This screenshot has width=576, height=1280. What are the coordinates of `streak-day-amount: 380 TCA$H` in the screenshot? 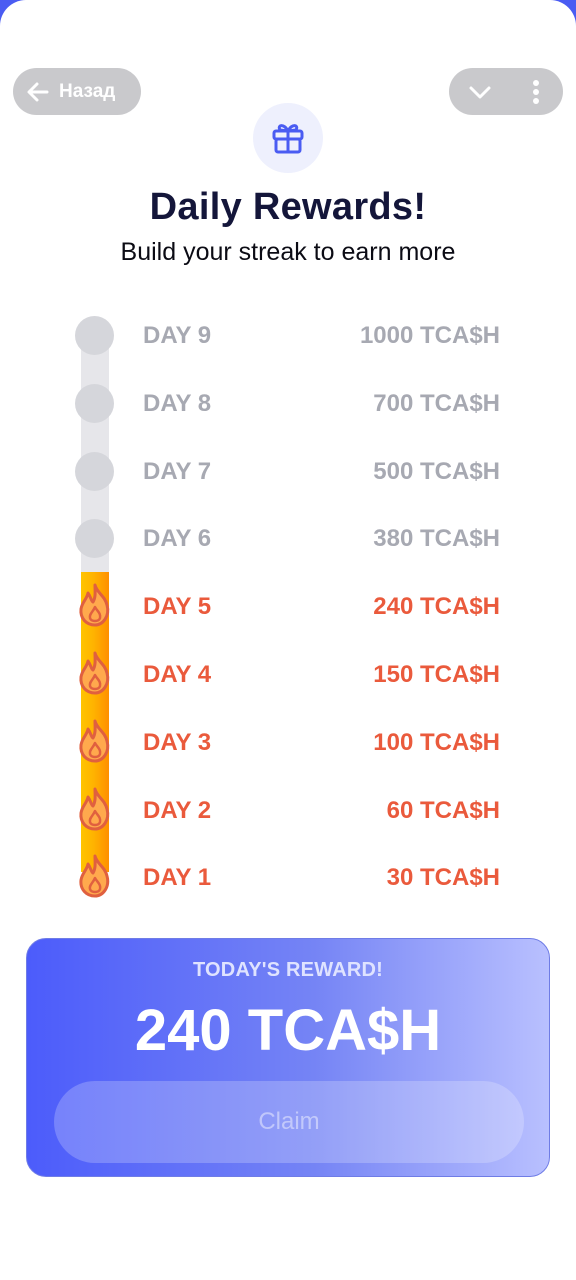 It's located at (436, 539).